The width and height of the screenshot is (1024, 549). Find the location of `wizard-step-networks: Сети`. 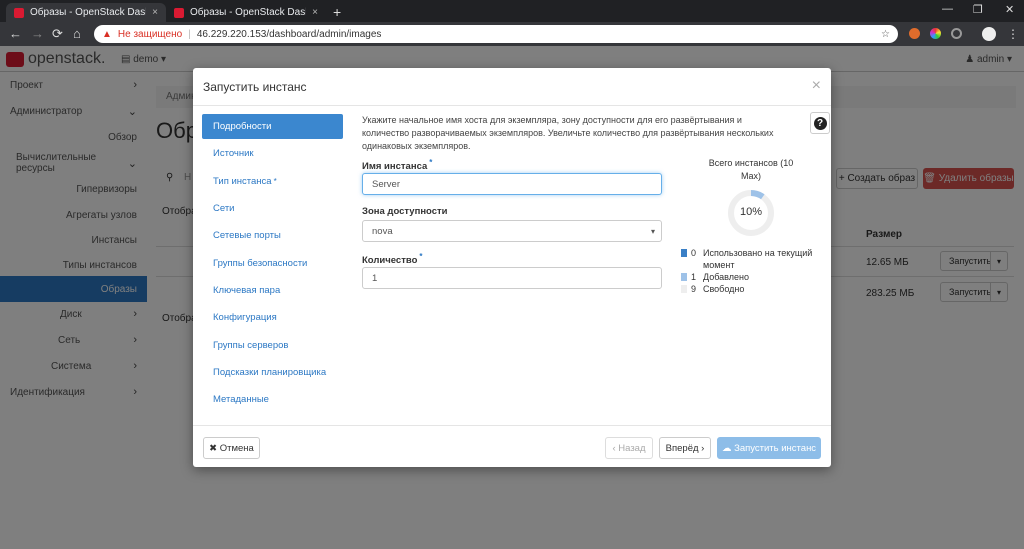

wizard-step-networks: Сети is located at coordinates (272, 208).